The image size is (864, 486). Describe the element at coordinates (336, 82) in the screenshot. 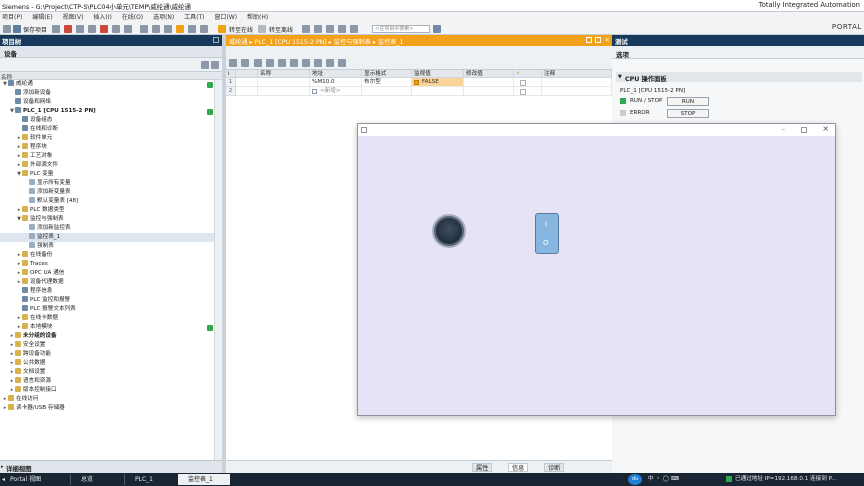

I see `cell-address: %M10.0` at that location.